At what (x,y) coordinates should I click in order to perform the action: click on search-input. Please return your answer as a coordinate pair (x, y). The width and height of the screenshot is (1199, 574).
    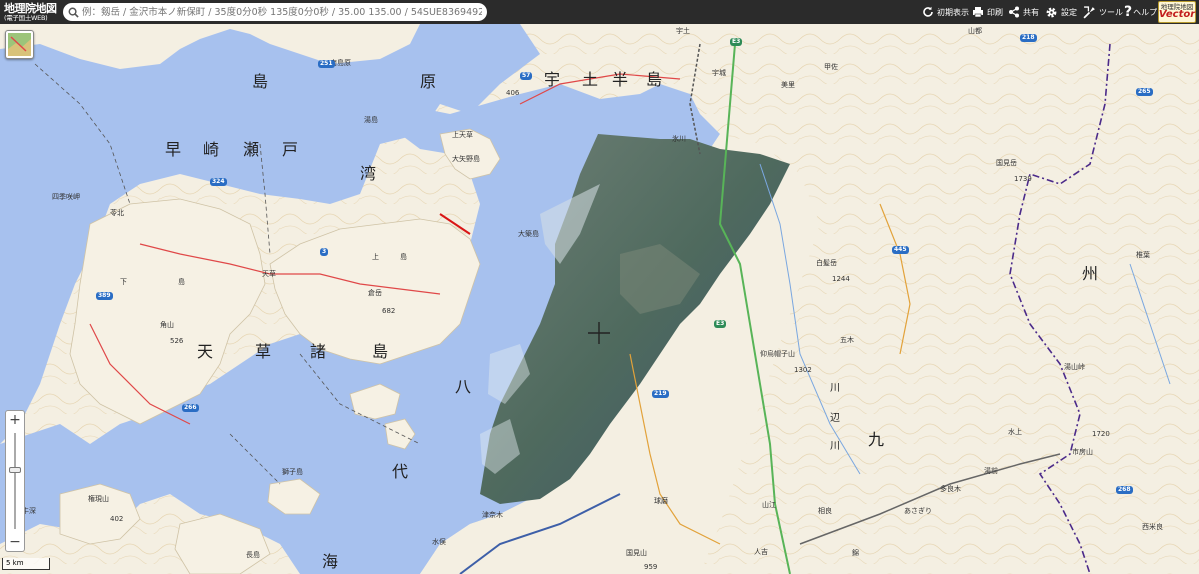
    Looking at the image, I should click on (282, 12).